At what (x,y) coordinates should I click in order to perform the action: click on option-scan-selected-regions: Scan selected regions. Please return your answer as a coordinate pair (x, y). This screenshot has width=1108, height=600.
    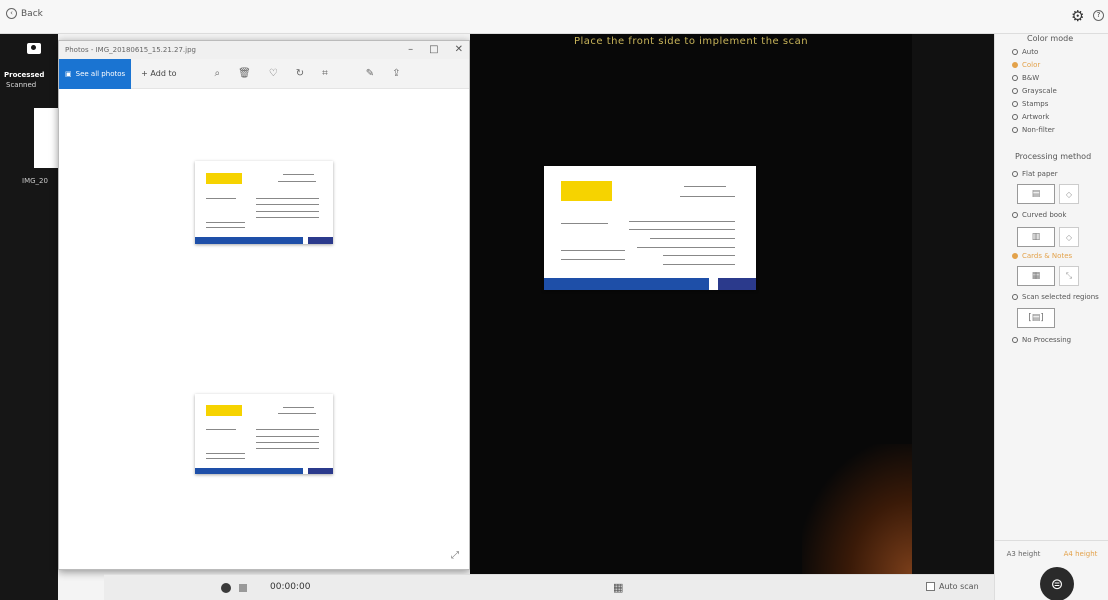
    Looking at the image, I should click on (1055, 297).